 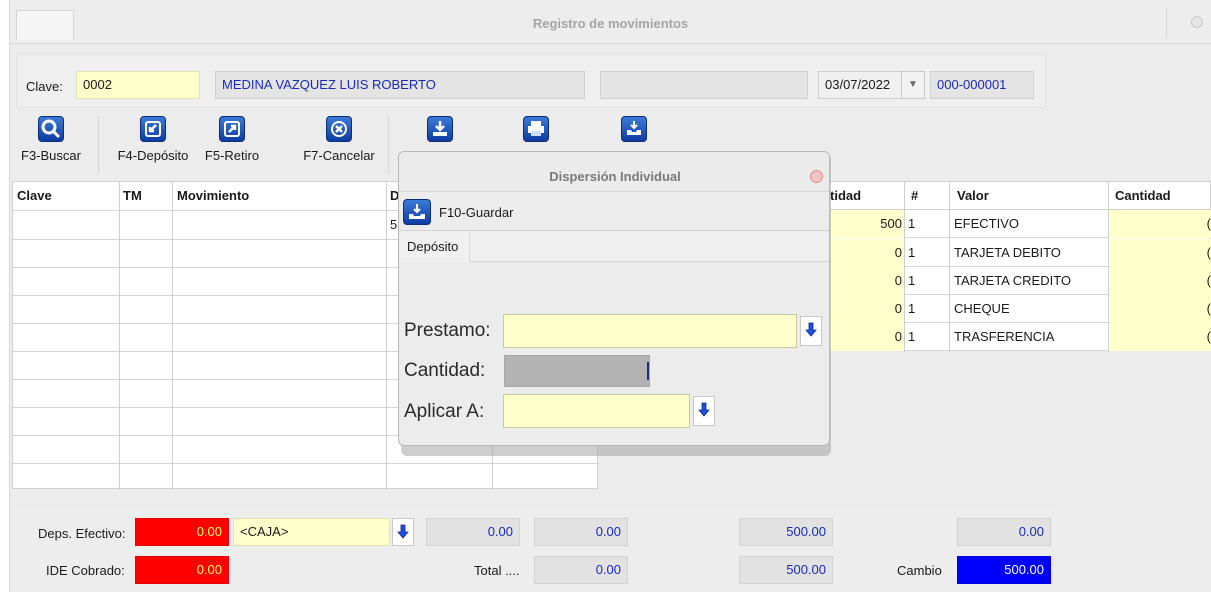 I want to click on clave-input: 0002, so click(x=138, y=85).